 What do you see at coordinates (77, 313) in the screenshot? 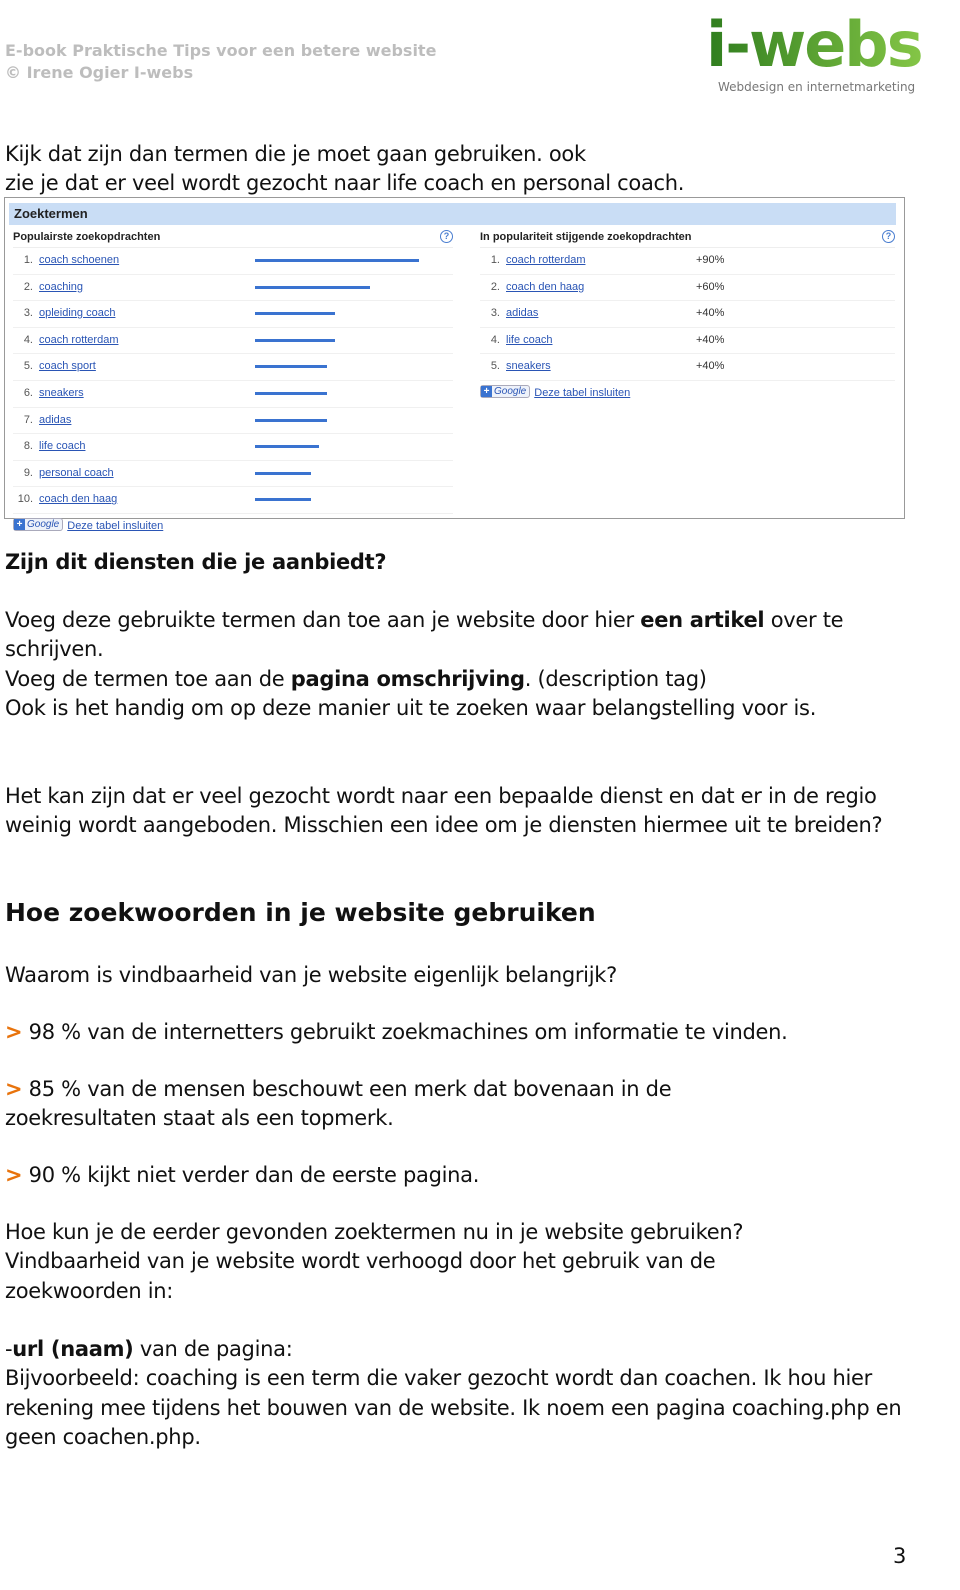
I see `term-link: opleiding coach` at bounding box center [77, 313].